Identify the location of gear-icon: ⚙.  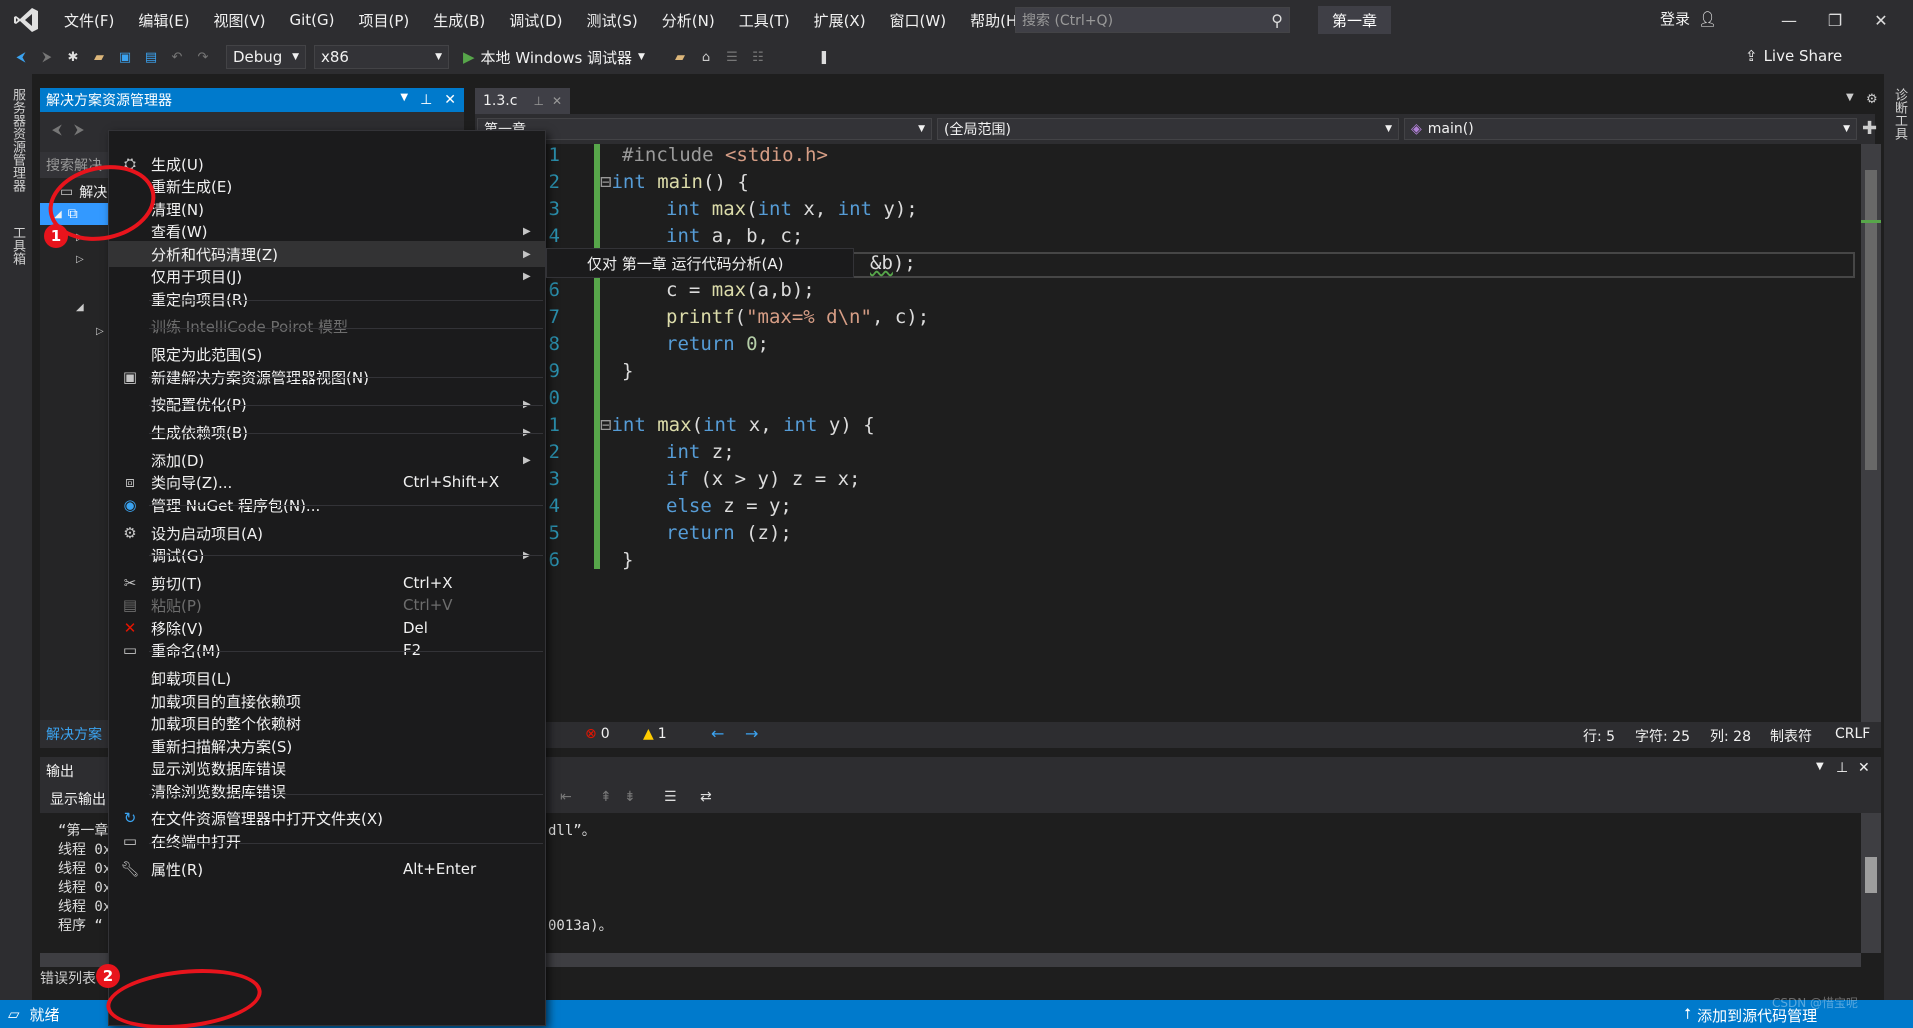
(130, 533).